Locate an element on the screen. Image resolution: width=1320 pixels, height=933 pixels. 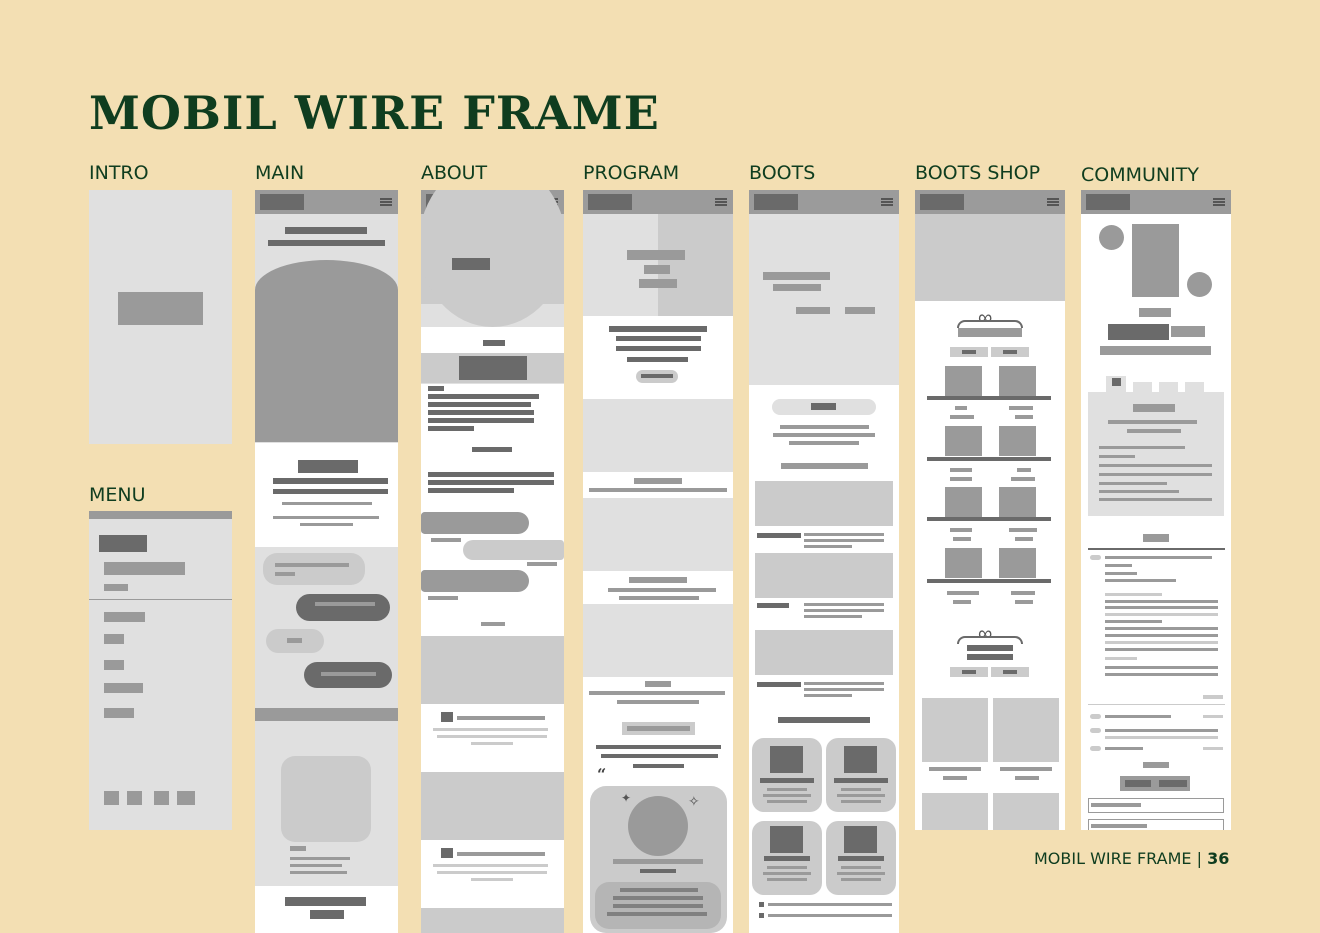
program-hero-subtitle is located at coordinates (657, 269).